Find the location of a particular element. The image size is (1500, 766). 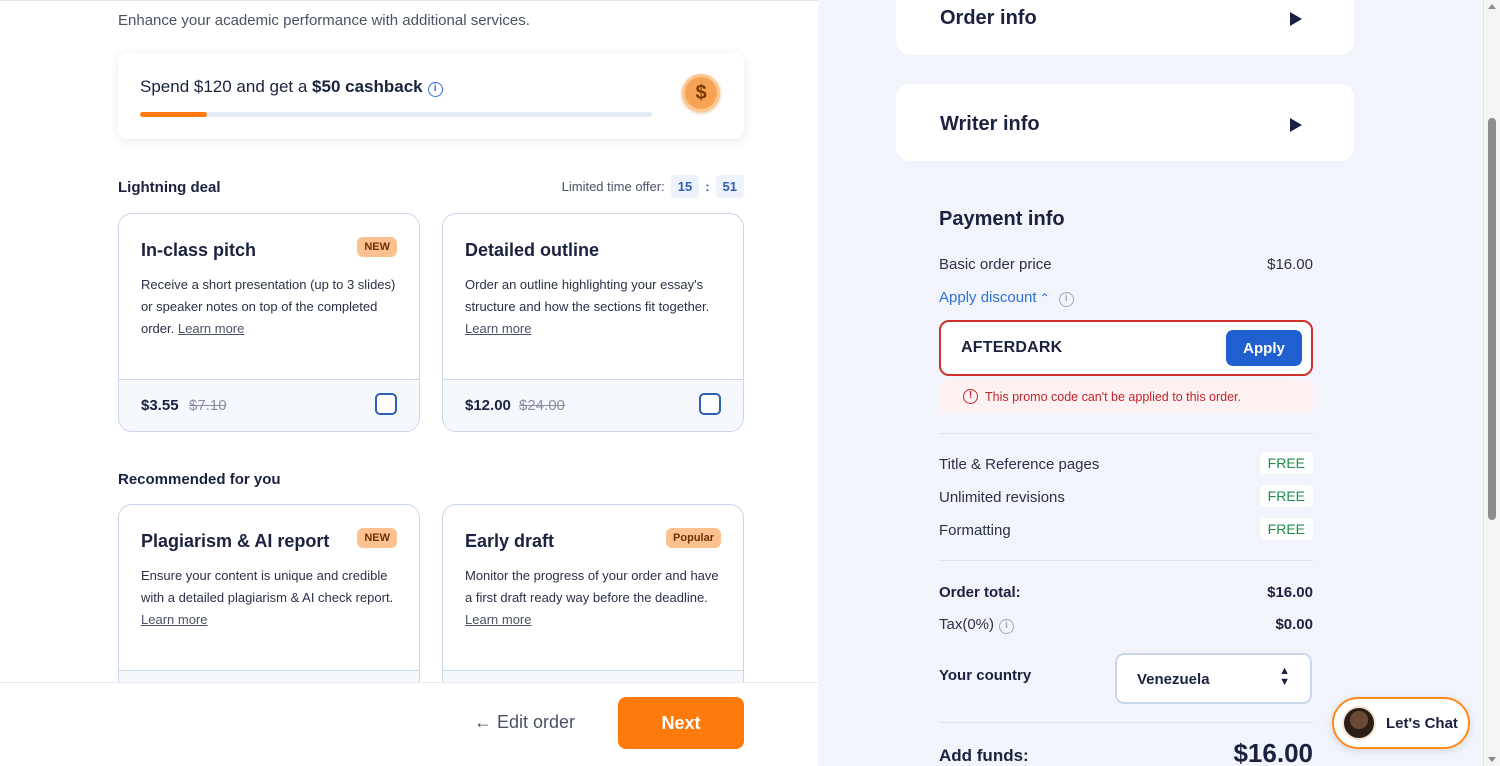

basic-price-row: Basic order price $16.00 is located at coordinates (1126, 264).